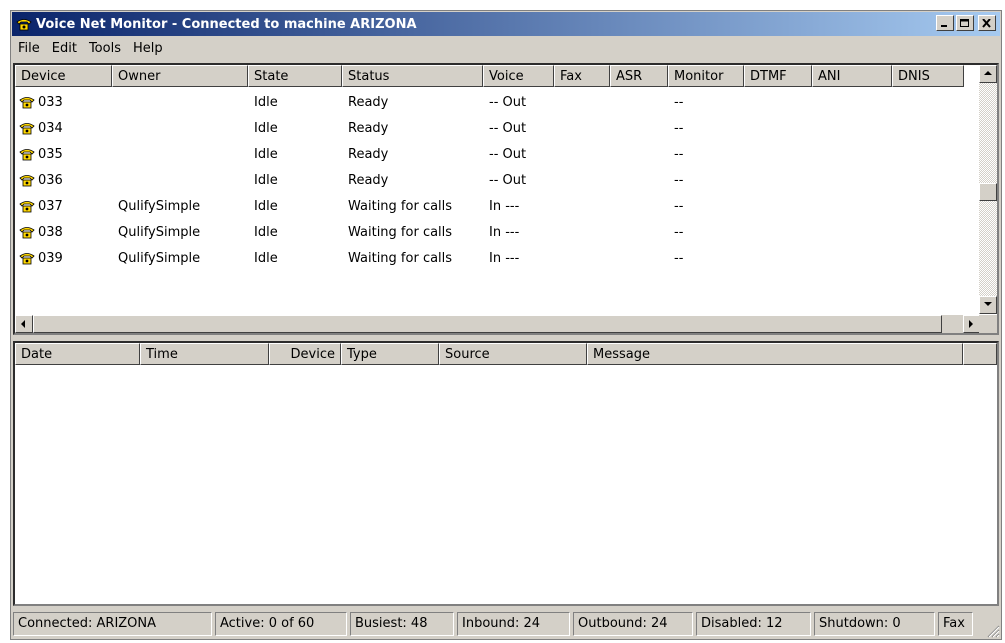 The image size is (1005, 643). I want to click on table-row: 036 Idle Ready -- Out --, so click(489, 180).